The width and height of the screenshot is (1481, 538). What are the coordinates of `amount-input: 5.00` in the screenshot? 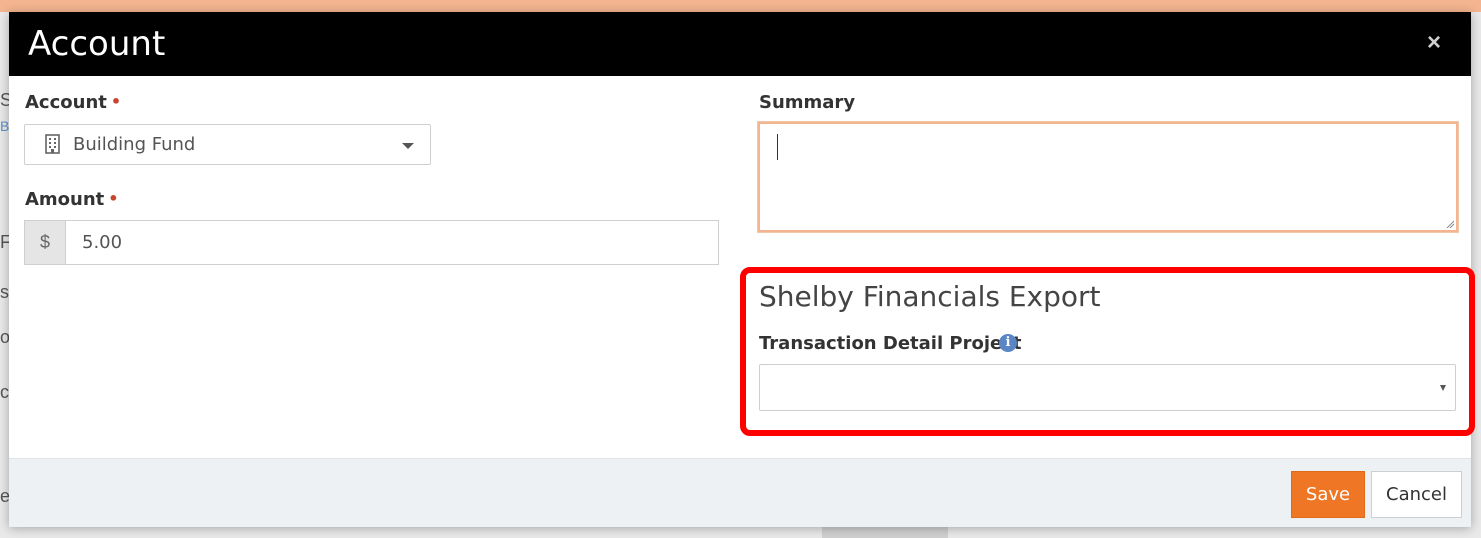 It's located at (392, 242).